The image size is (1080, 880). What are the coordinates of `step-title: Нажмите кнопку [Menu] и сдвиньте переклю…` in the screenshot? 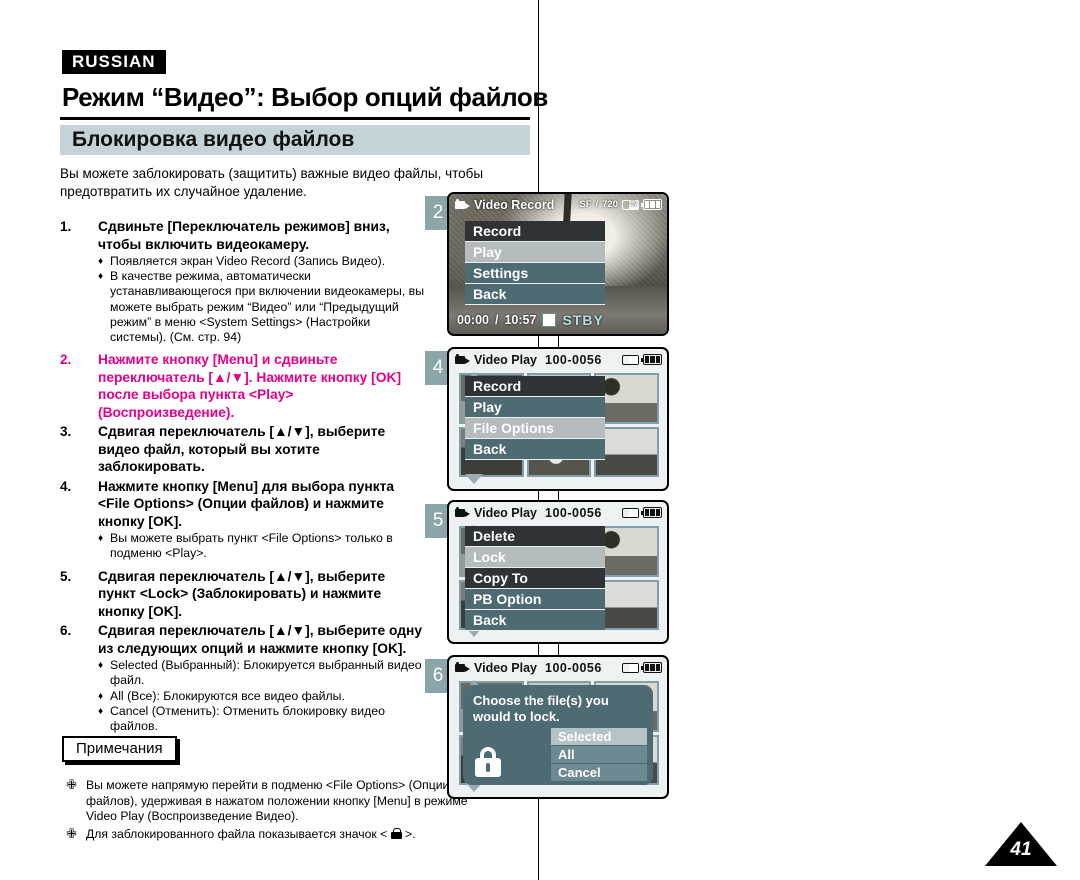 It's located at (250, 386).